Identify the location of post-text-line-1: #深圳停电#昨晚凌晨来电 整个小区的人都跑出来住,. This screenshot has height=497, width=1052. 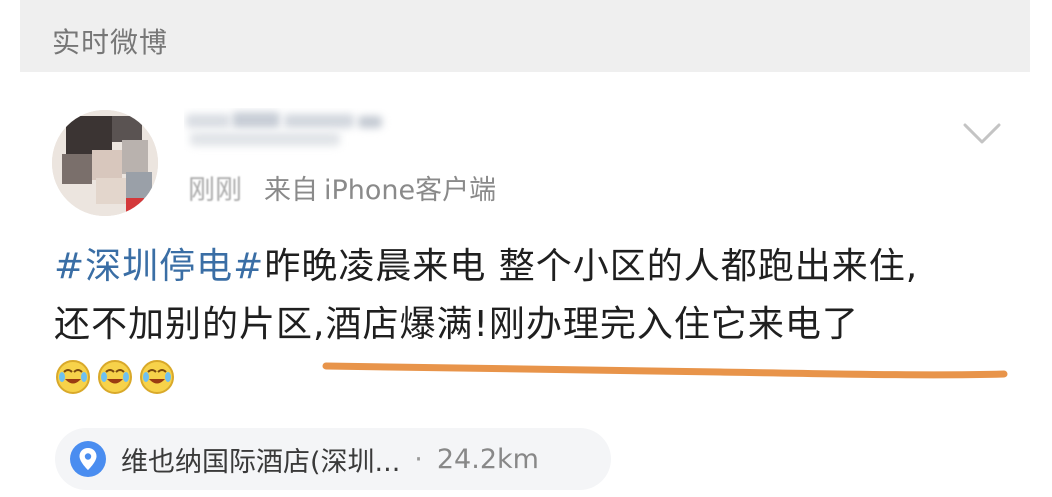
(534, 267).